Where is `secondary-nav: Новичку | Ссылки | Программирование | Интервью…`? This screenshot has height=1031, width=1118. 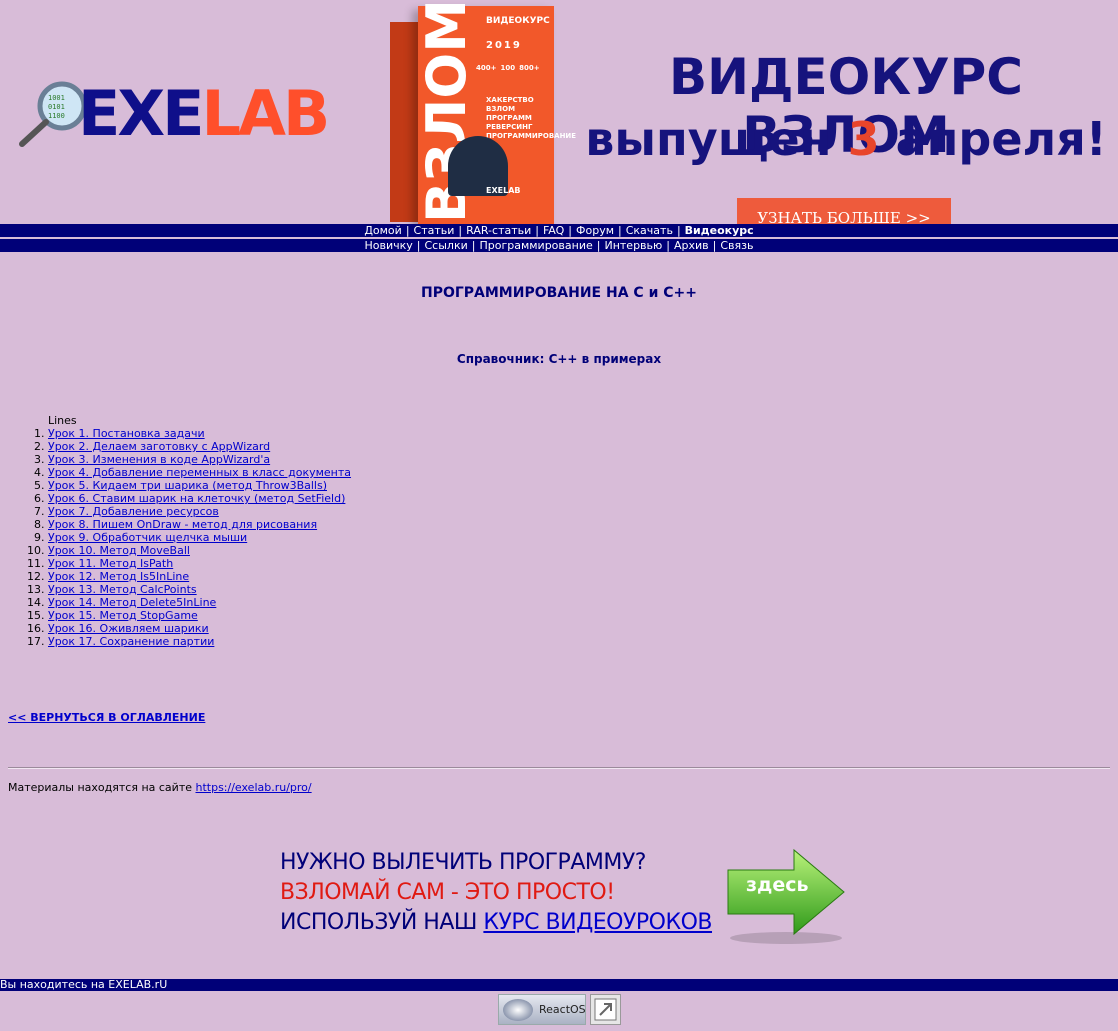 secondary-nav: Новичку | Ссылки | Программирование | Интервью… is located at coordinates (559, 245).